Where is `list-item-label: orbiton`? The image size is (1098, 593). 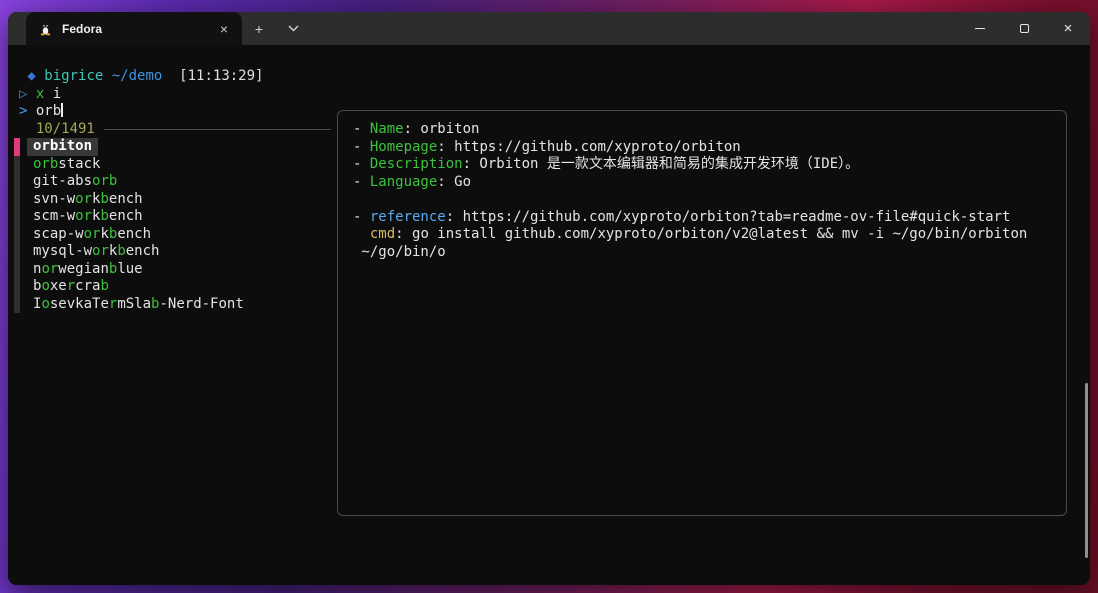 list-item-label: orbiton is located at coordinates (63, 147).